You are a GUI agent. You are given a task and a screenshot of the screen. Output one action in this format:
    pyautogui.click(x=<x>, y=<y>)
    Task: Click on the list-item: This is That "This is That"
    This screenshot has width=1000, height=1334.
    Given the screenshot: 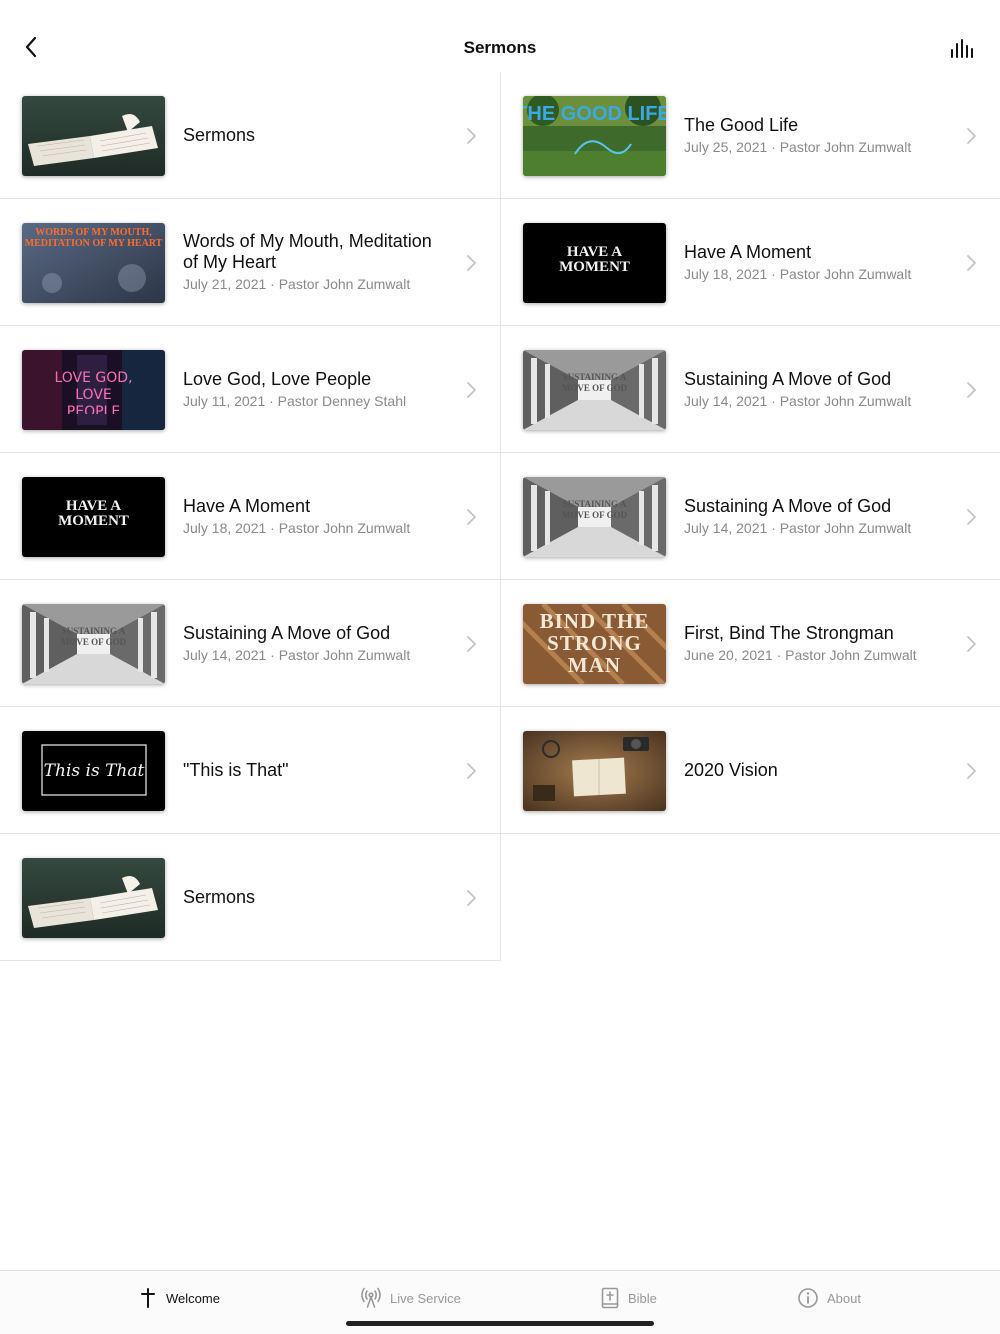 What is the action you would take?
    pyautogui.click(x=250, y=770)
    